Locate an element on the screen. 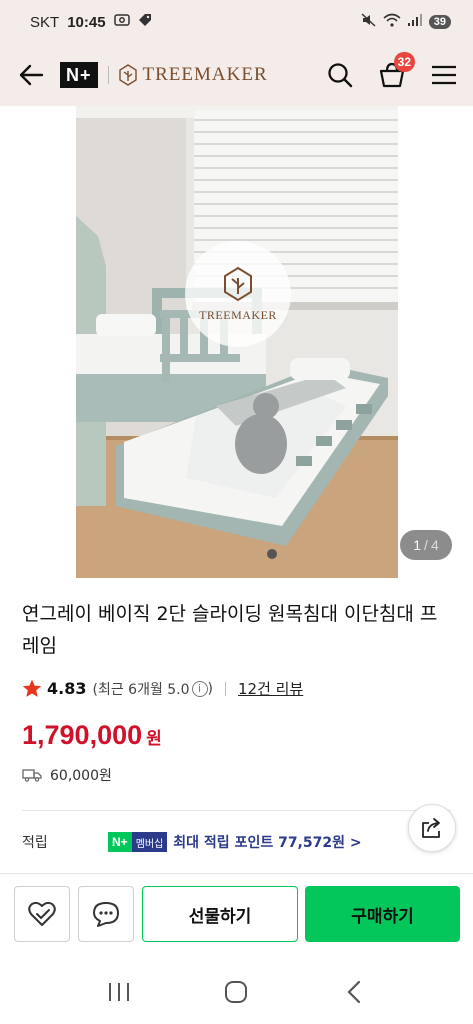 Image resolution: width=473 pixels, height=1024 pixels. system-navigation-bar is located at coordinates (236, 992).